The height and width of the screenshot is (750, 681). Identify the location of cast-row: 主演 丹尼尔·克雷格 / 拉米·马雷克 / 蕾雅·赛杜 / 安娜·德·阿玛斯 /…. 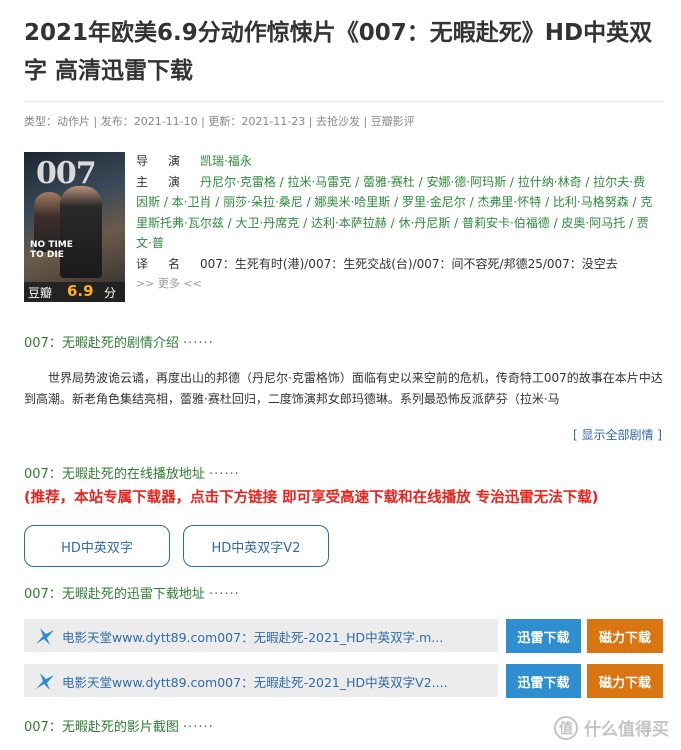
(396, 213).